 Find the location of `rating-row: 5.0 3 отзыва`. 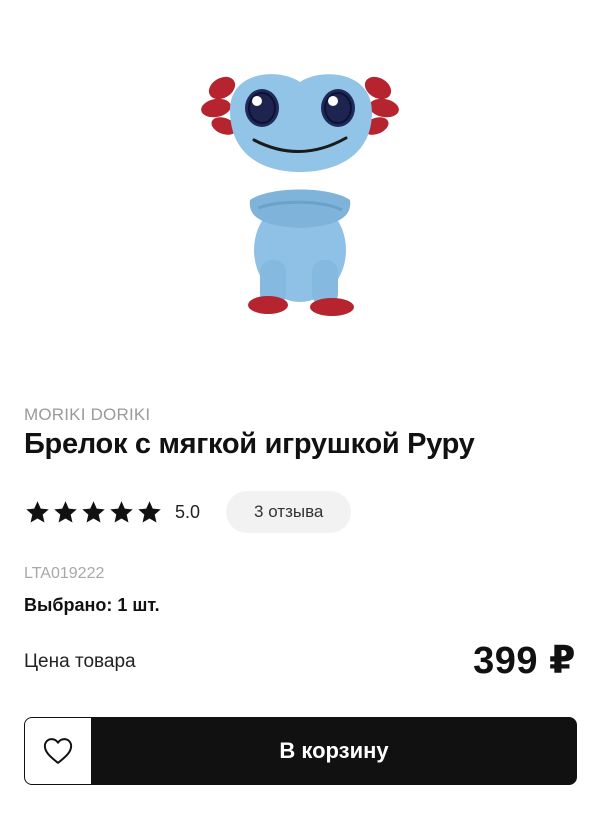

rating-row: 5.0 3 отзыва is located at coordinates (188, 512).